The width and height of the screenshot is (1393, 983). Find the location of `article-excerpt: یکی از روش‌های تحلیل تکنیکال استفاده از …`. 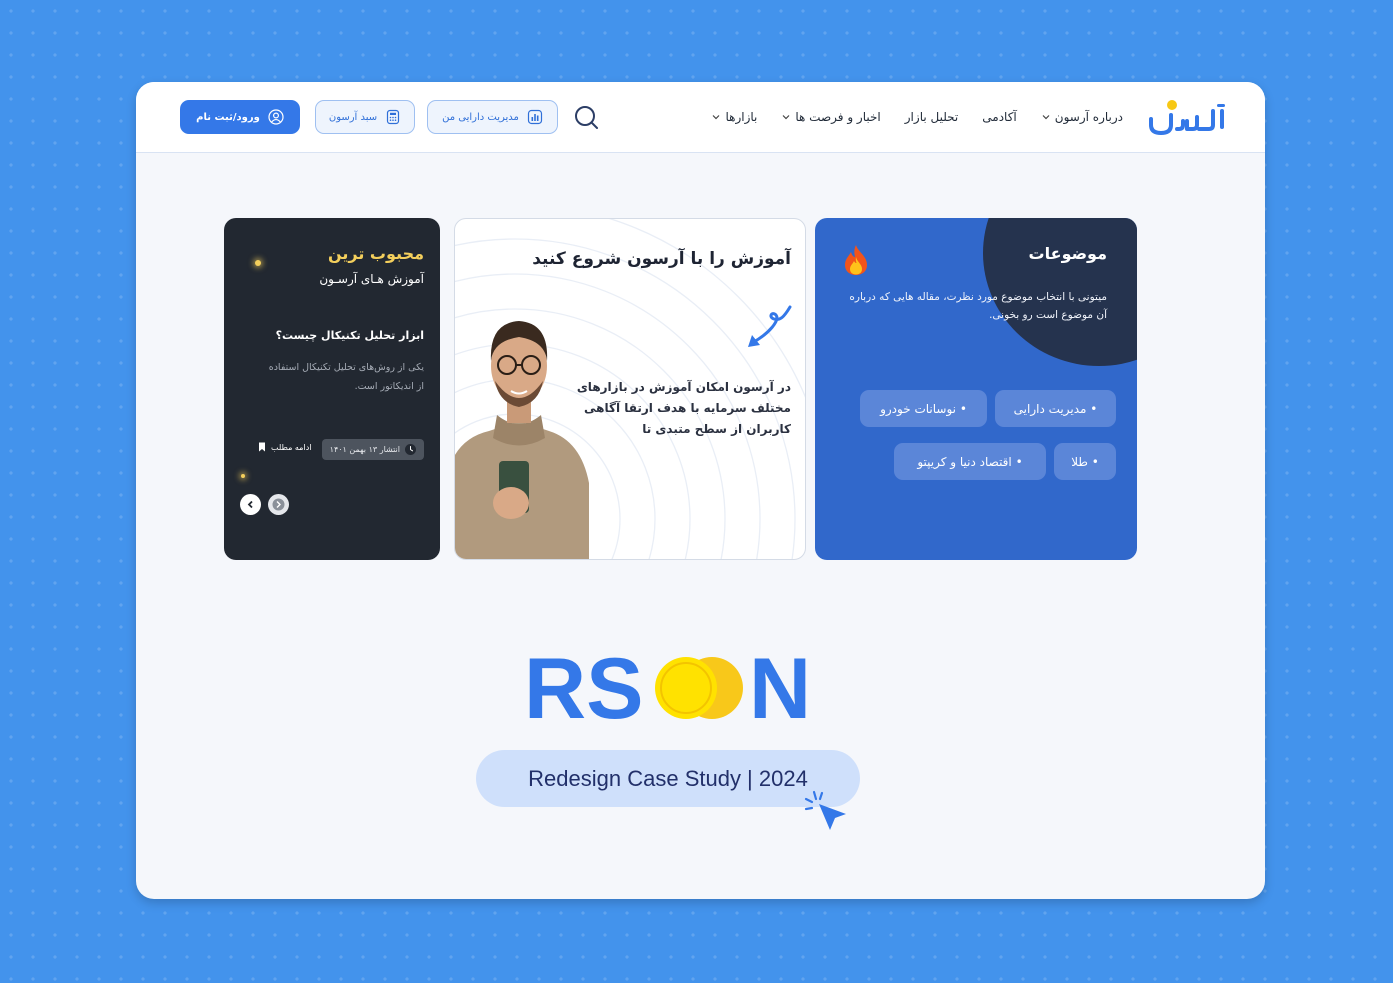

article-excerpt: یکی از روش‌های تحلیل تکنیکال استفاده از … is located at coordinates (346, 377).